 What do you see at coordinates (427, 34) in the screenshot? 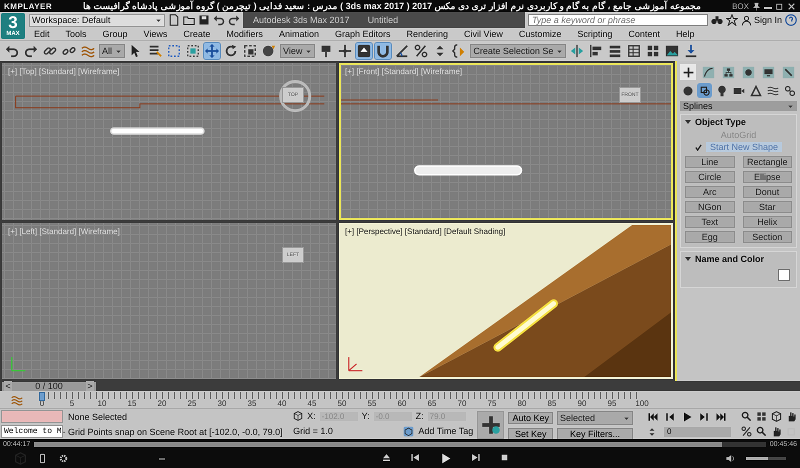
I see `menu-item: Rendering` at bounding box center [427, 34].